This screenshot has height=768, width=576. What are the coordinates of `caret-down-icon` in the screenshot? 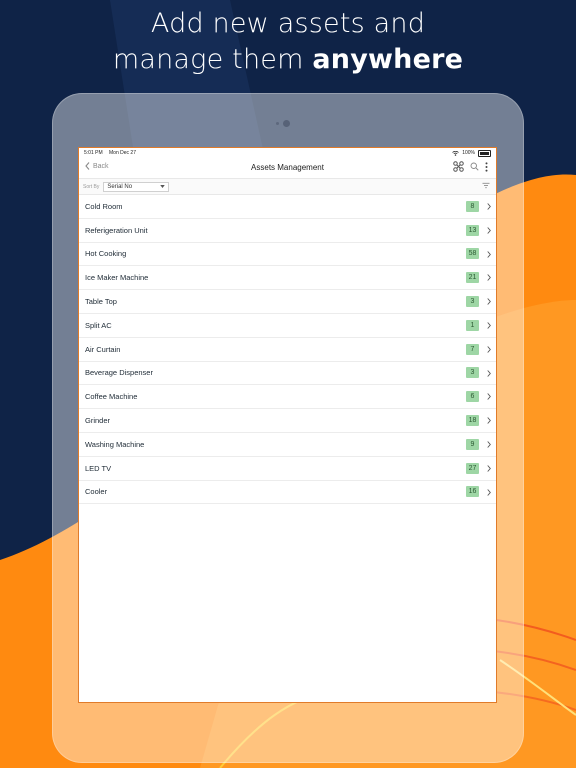 It's located at (163, 186).